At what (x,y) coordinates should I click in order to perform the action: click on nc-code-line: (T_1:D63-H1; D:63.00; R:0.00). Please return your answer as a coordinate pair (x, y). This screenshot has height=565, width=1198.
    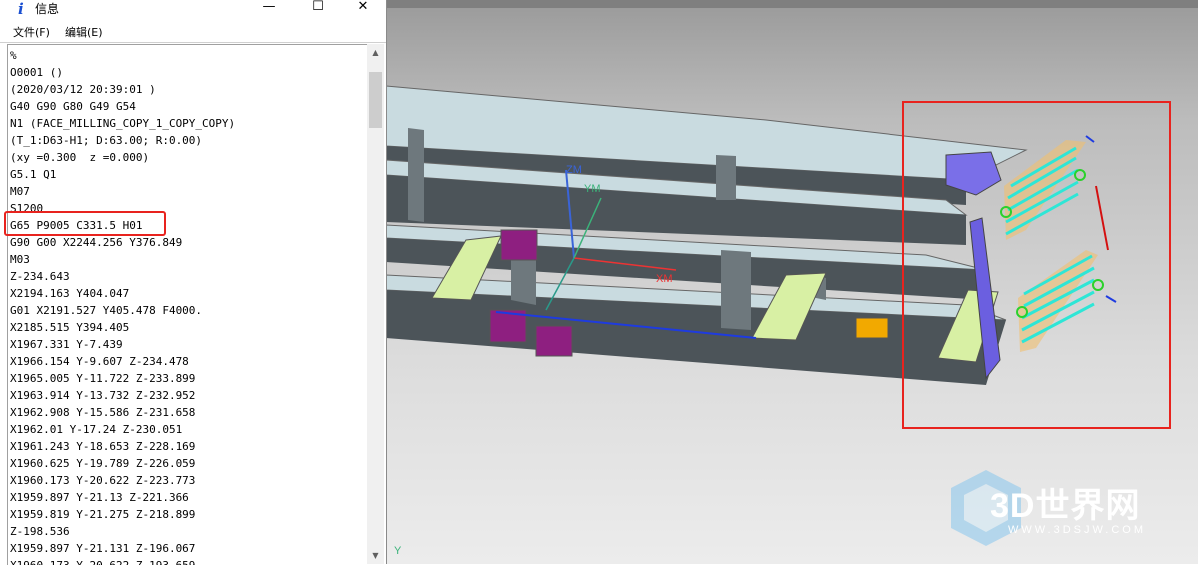
    Looking at the image, I should click on (106, 140).